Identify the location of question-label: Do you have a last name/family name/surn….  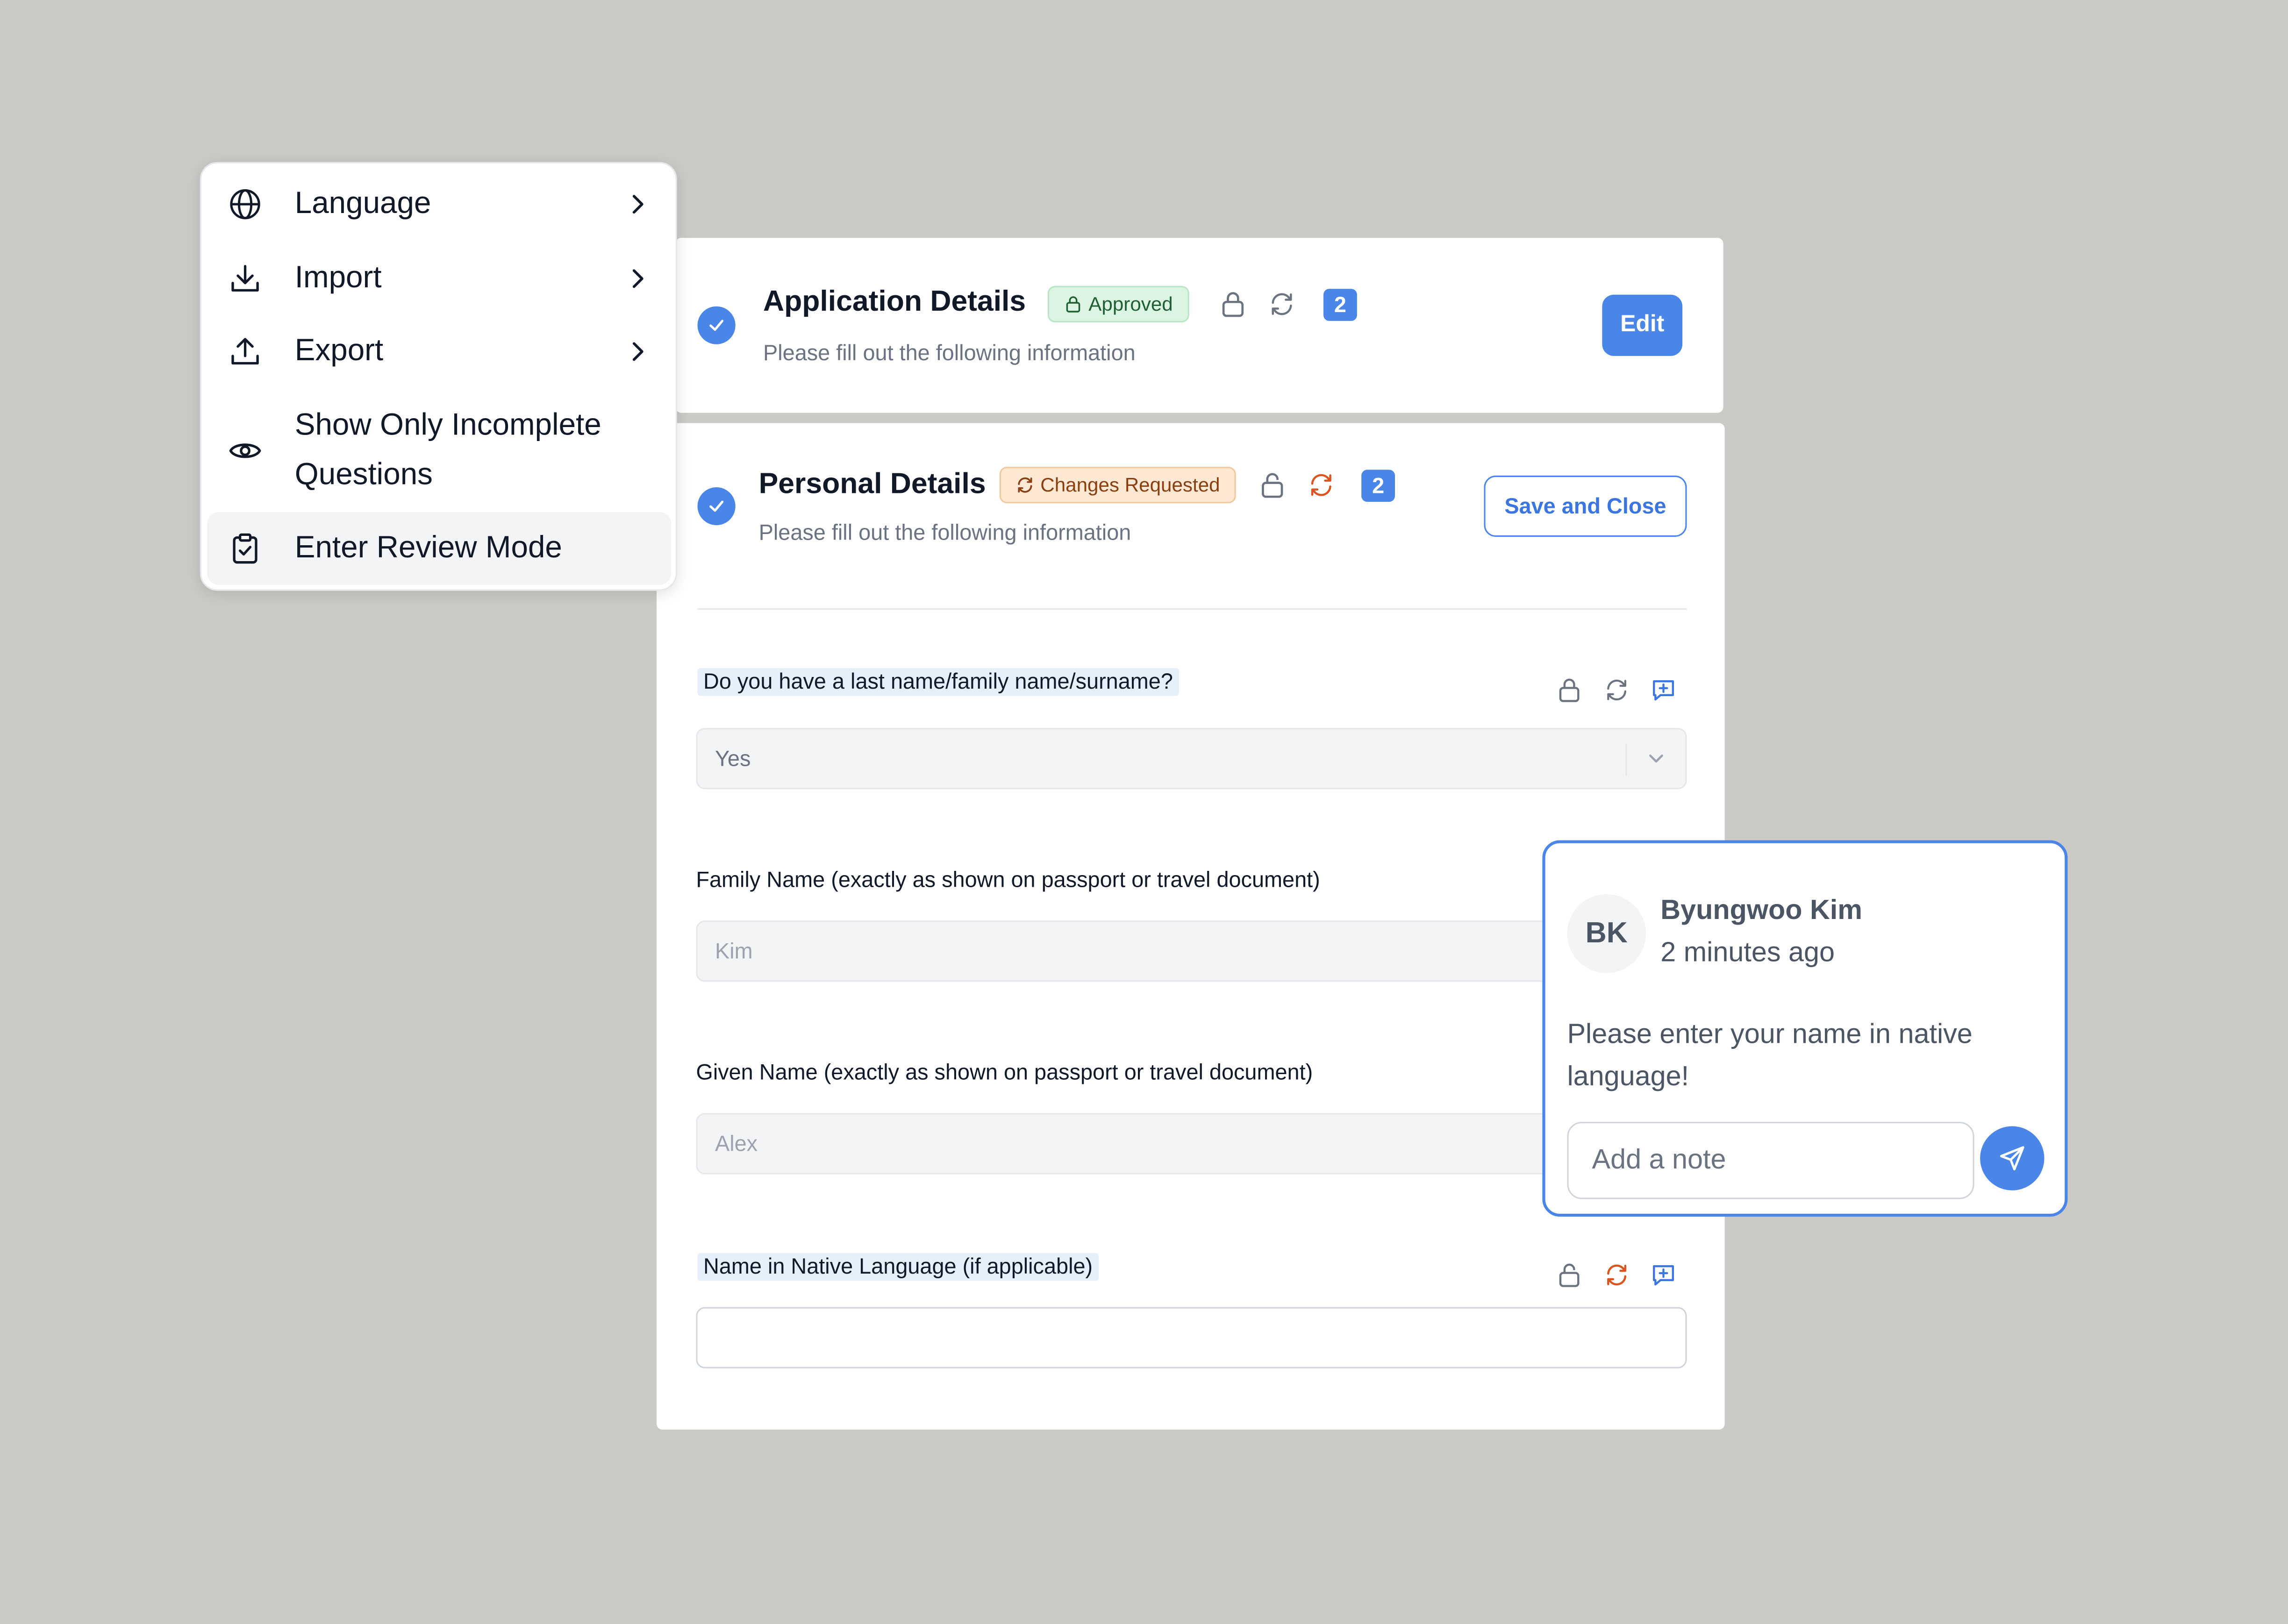
(938, 682).